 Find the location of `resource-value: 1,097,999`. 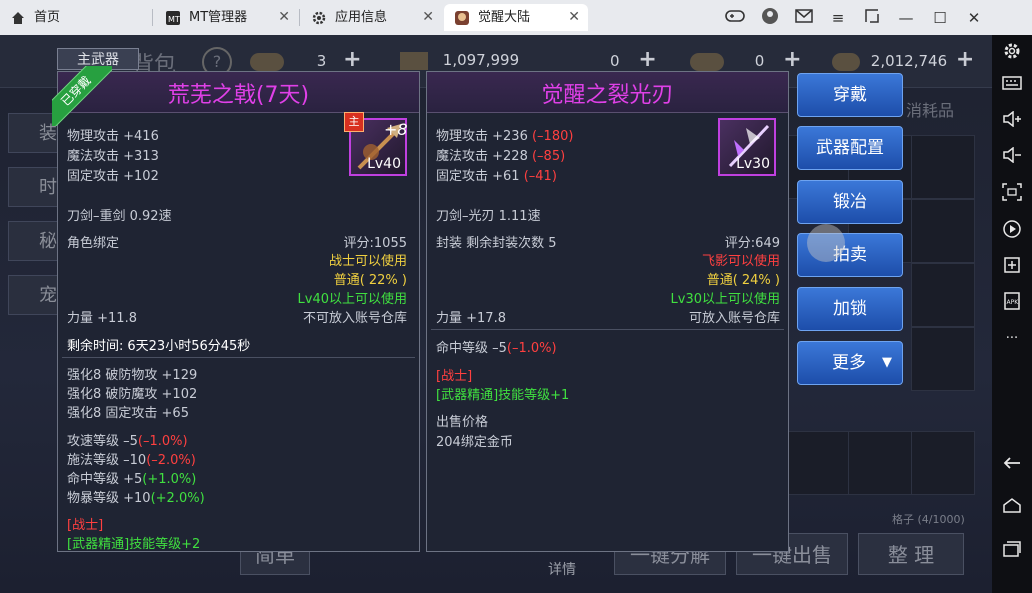

resource-value: 1,097,999 is located at coordinates (481, 60).